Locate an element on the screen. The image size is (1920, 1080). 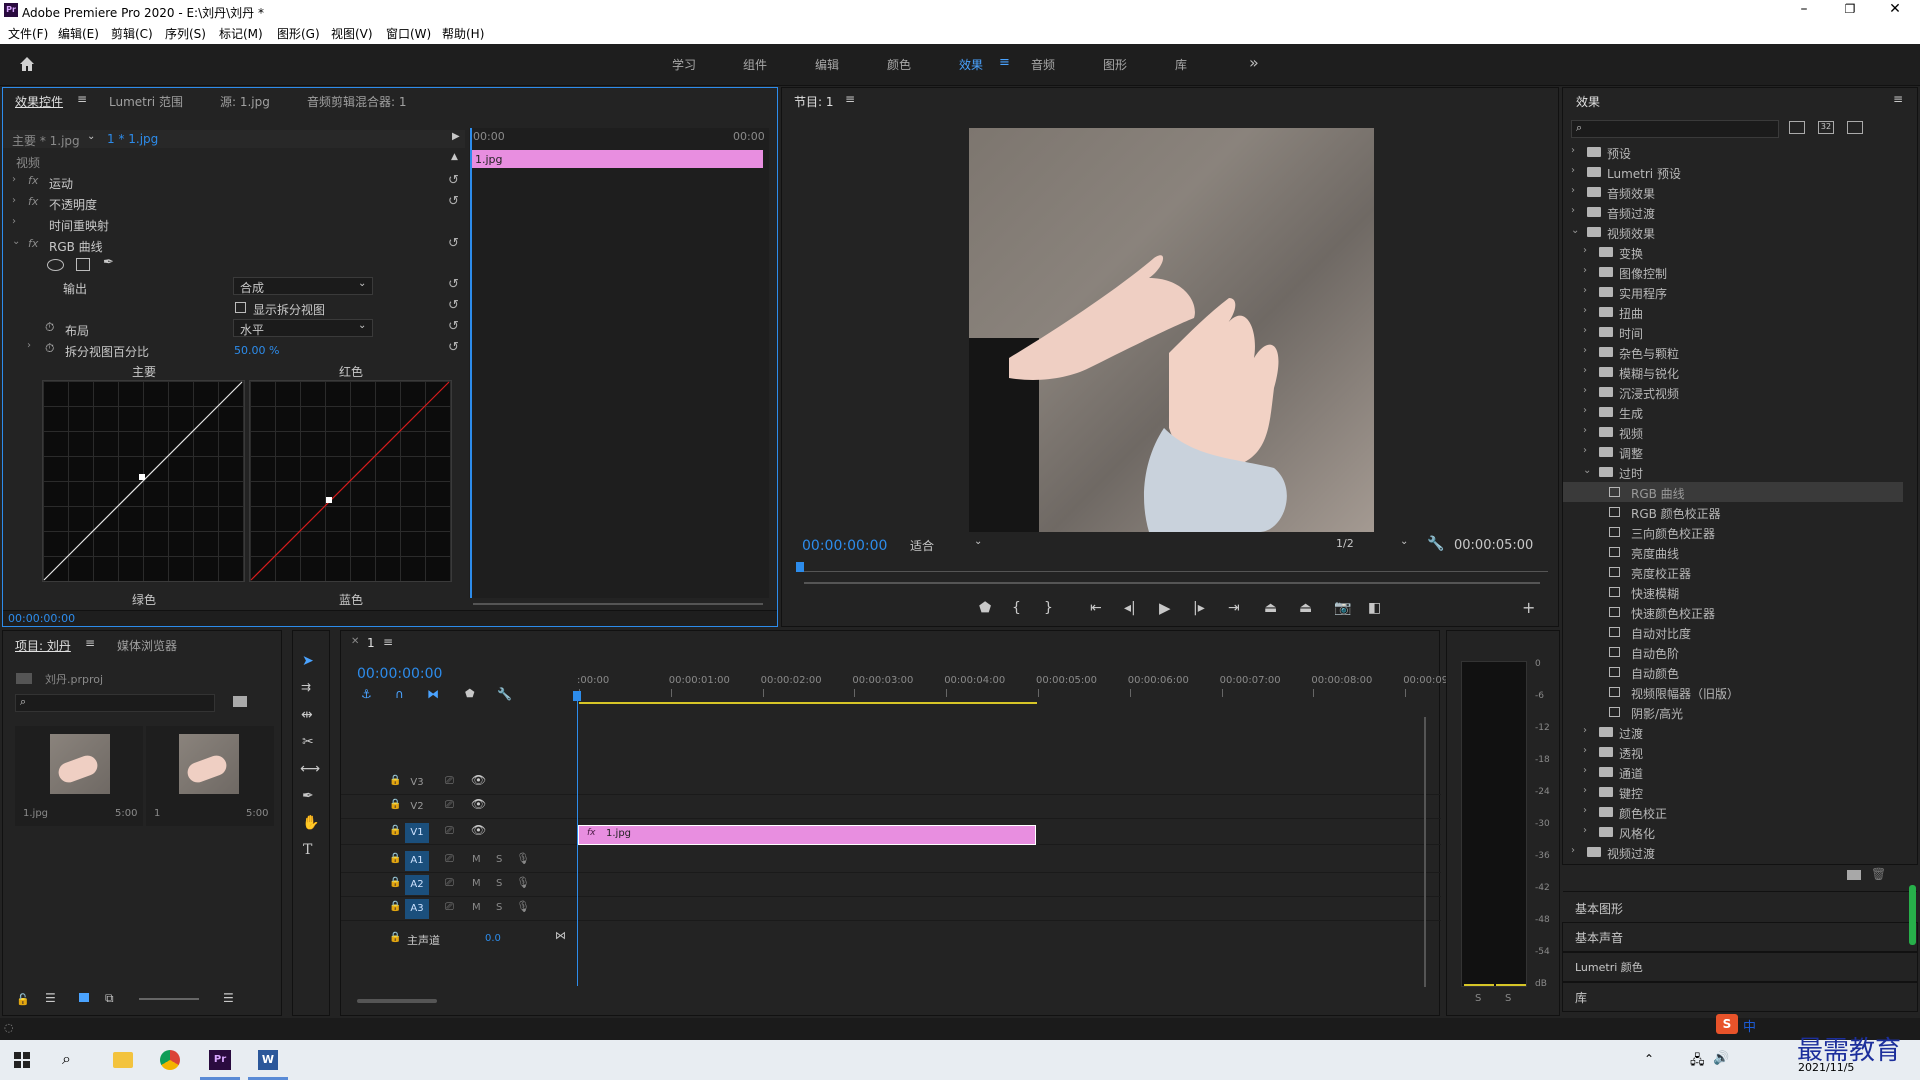
razor-tool-icon: ✂ is located at coordinates (308, 742).